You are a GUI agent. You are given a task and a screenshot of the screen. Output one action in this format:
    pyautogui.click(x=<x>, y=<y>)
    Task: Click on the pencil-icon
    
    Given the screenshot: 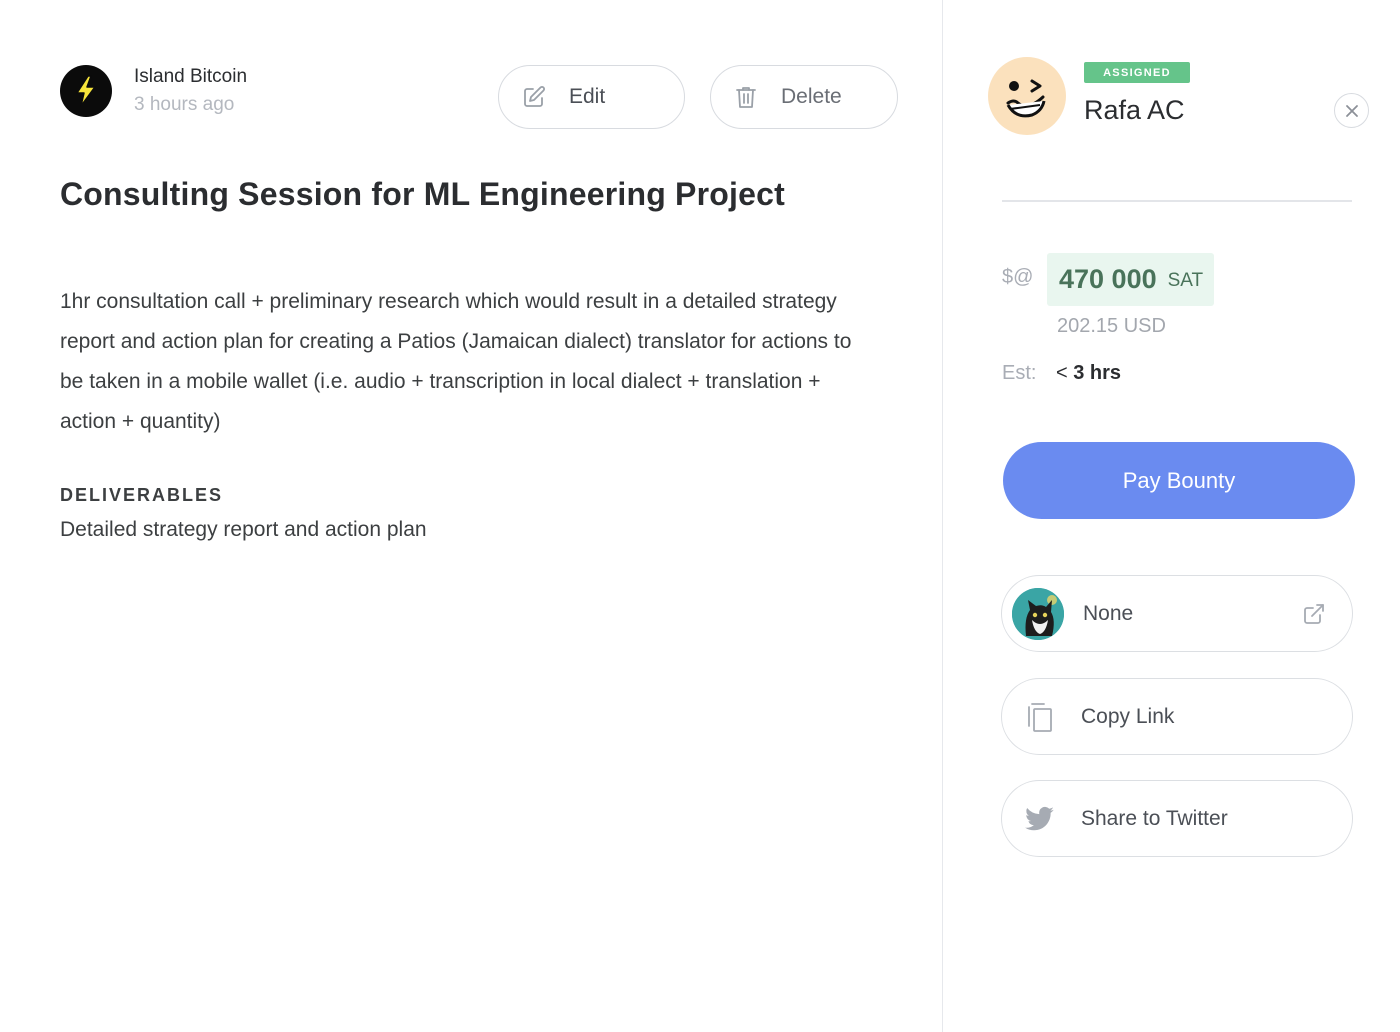 What is the action you would take?
    pyautogui.click(x=534, y=97)
    